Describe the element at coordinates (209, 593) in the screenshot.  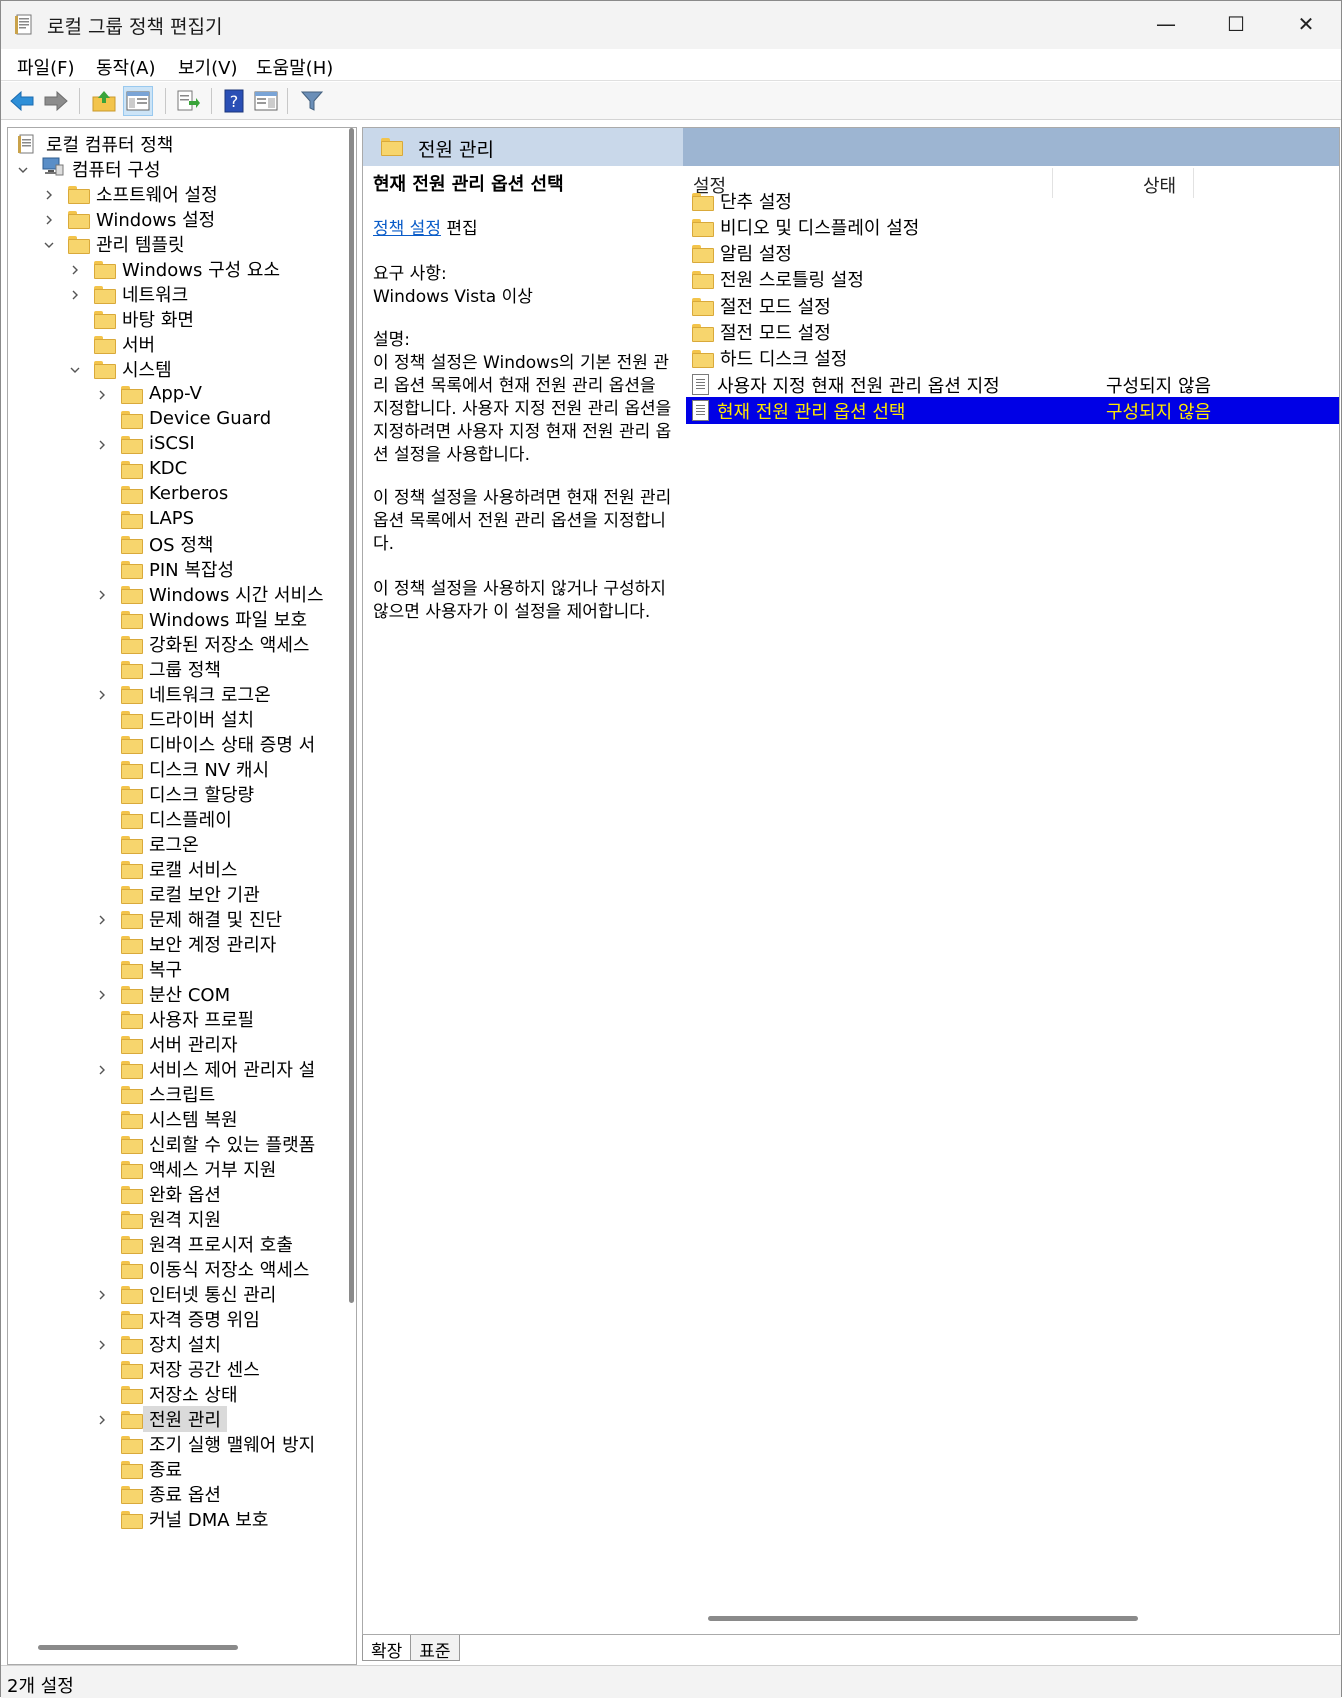
I see `tree-item: Windows 시간 서비스` at that location.